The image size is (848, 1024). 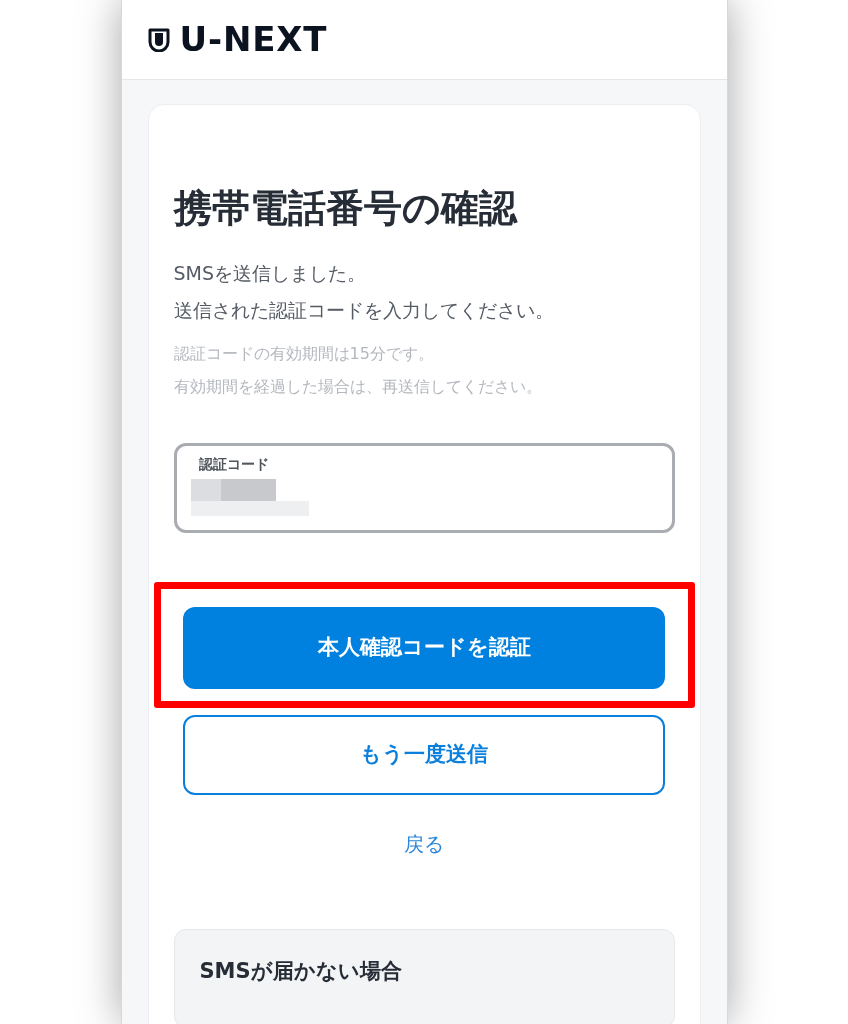 I want to click on logo-text: U-NEXT, so click(x=253, y=39).